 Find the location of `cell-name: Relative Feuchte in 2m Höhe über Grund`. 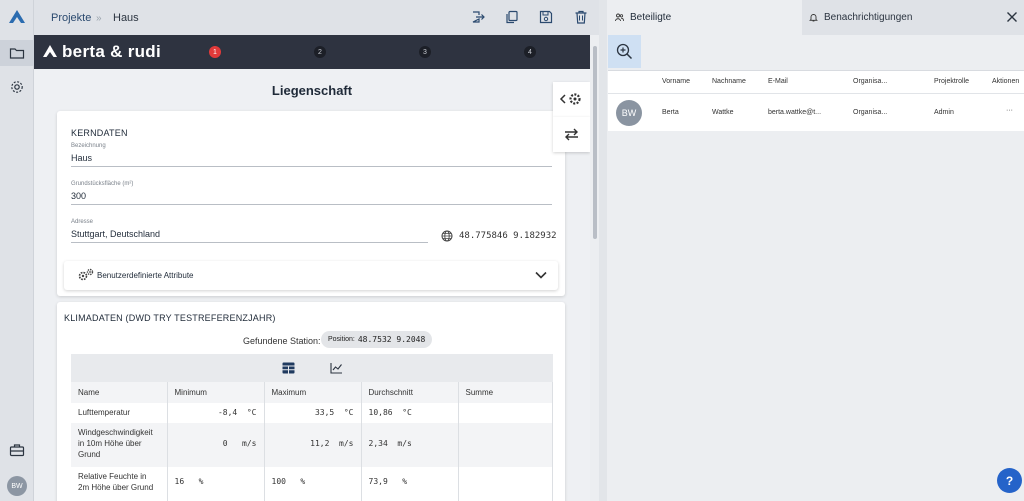

cell-name: Relative Feuchte in 2m Höhe über Grund is located at coordinates (119, 484).